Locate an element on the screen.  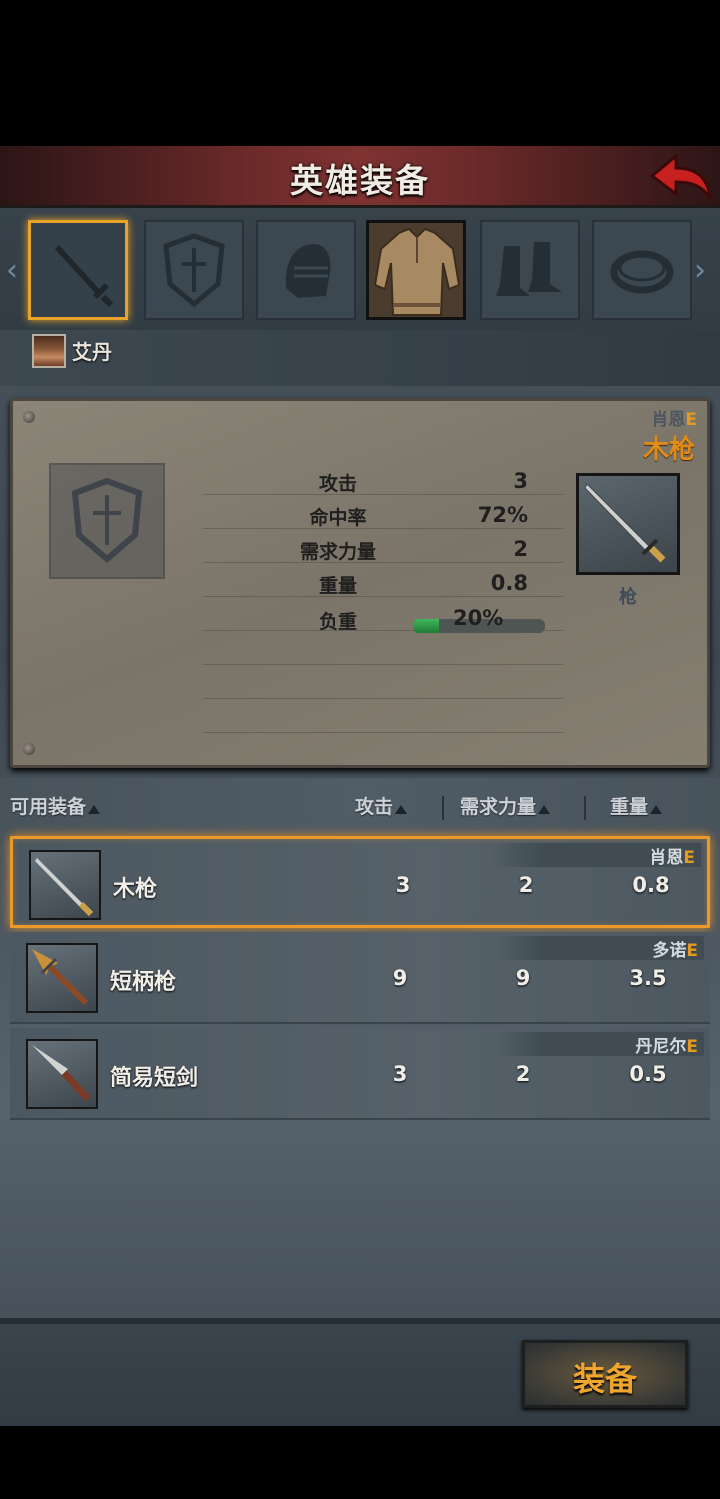
owner-name: 多诺 is located at coordinates (669, 951).